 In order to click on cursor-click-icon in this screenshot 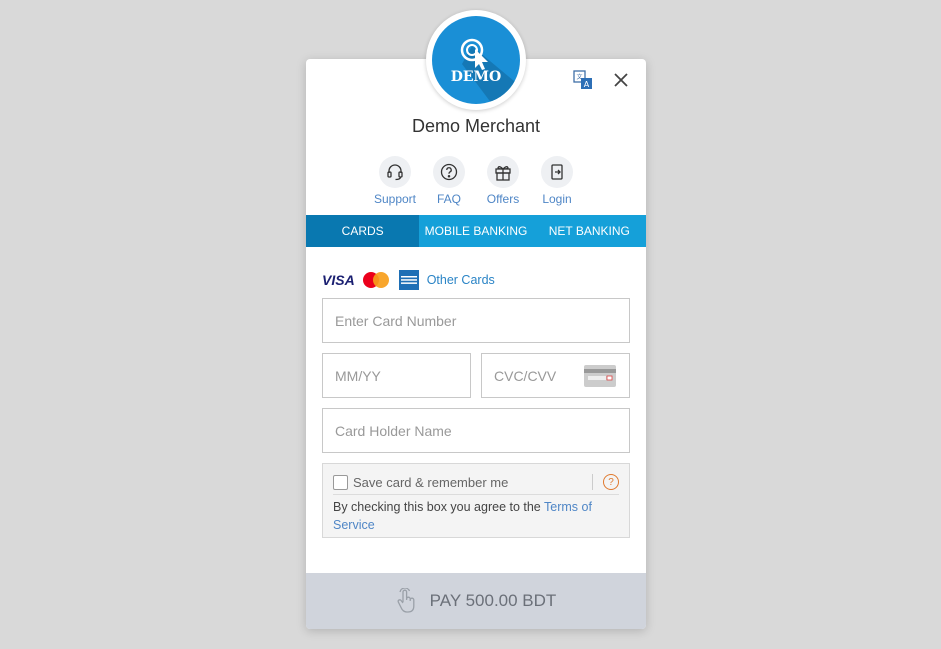, I will do `click(490, 71)`.